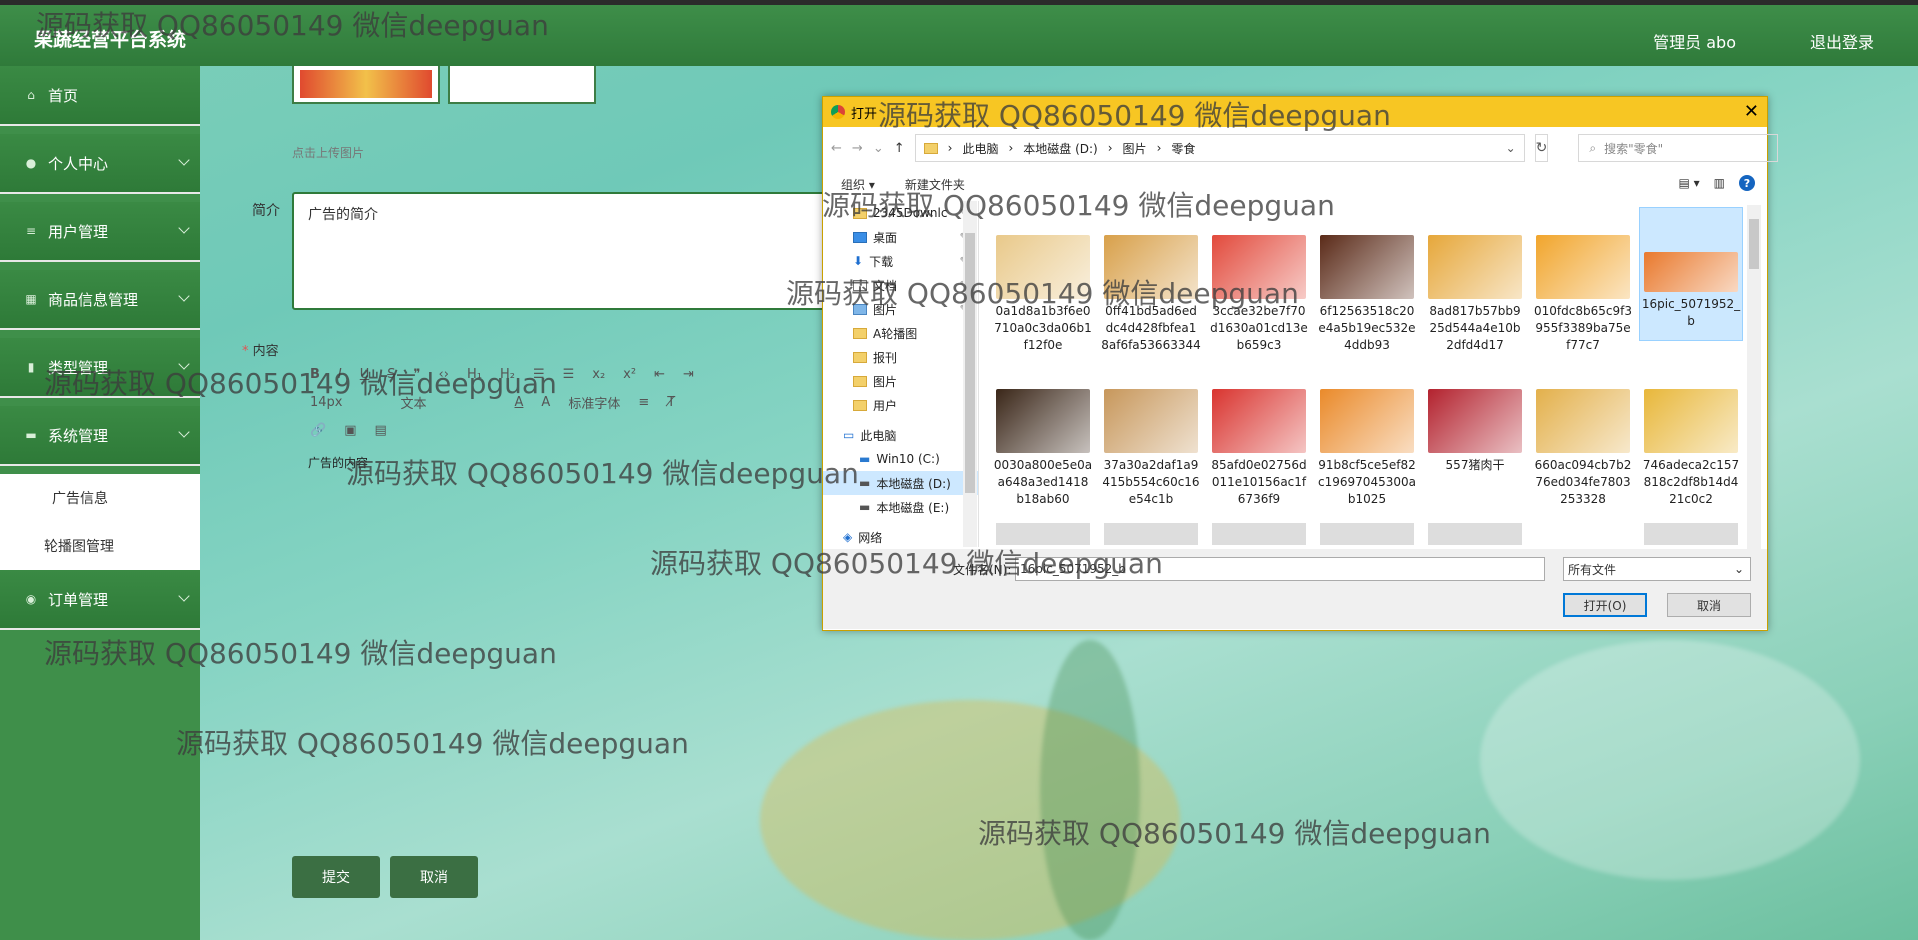 The image size is (1918, 940). Describe the element at coordinates (572, 251) in the screenshot. I see `intro-textarea: 广告的简介` at that location.